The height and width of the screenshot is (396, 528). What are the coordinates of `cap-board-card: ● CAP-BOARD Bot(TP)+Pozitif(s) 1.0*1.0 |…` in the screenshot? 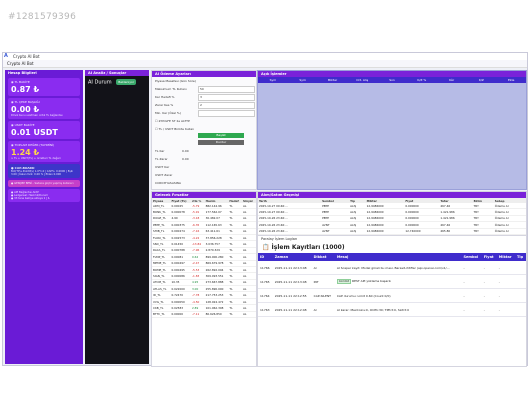 It's located at (44, 171).